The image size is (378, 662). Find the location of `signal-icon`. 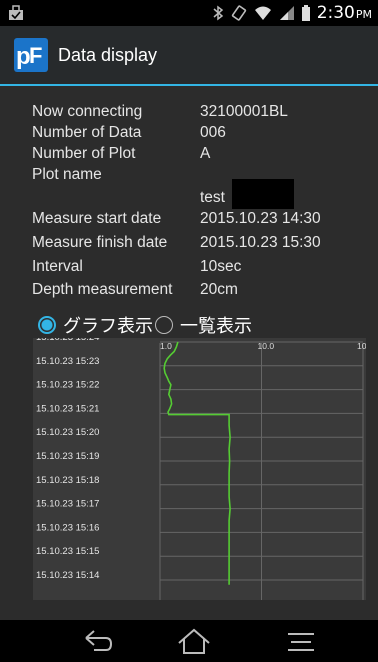

signal-icon is located at coordinates (287, 13).